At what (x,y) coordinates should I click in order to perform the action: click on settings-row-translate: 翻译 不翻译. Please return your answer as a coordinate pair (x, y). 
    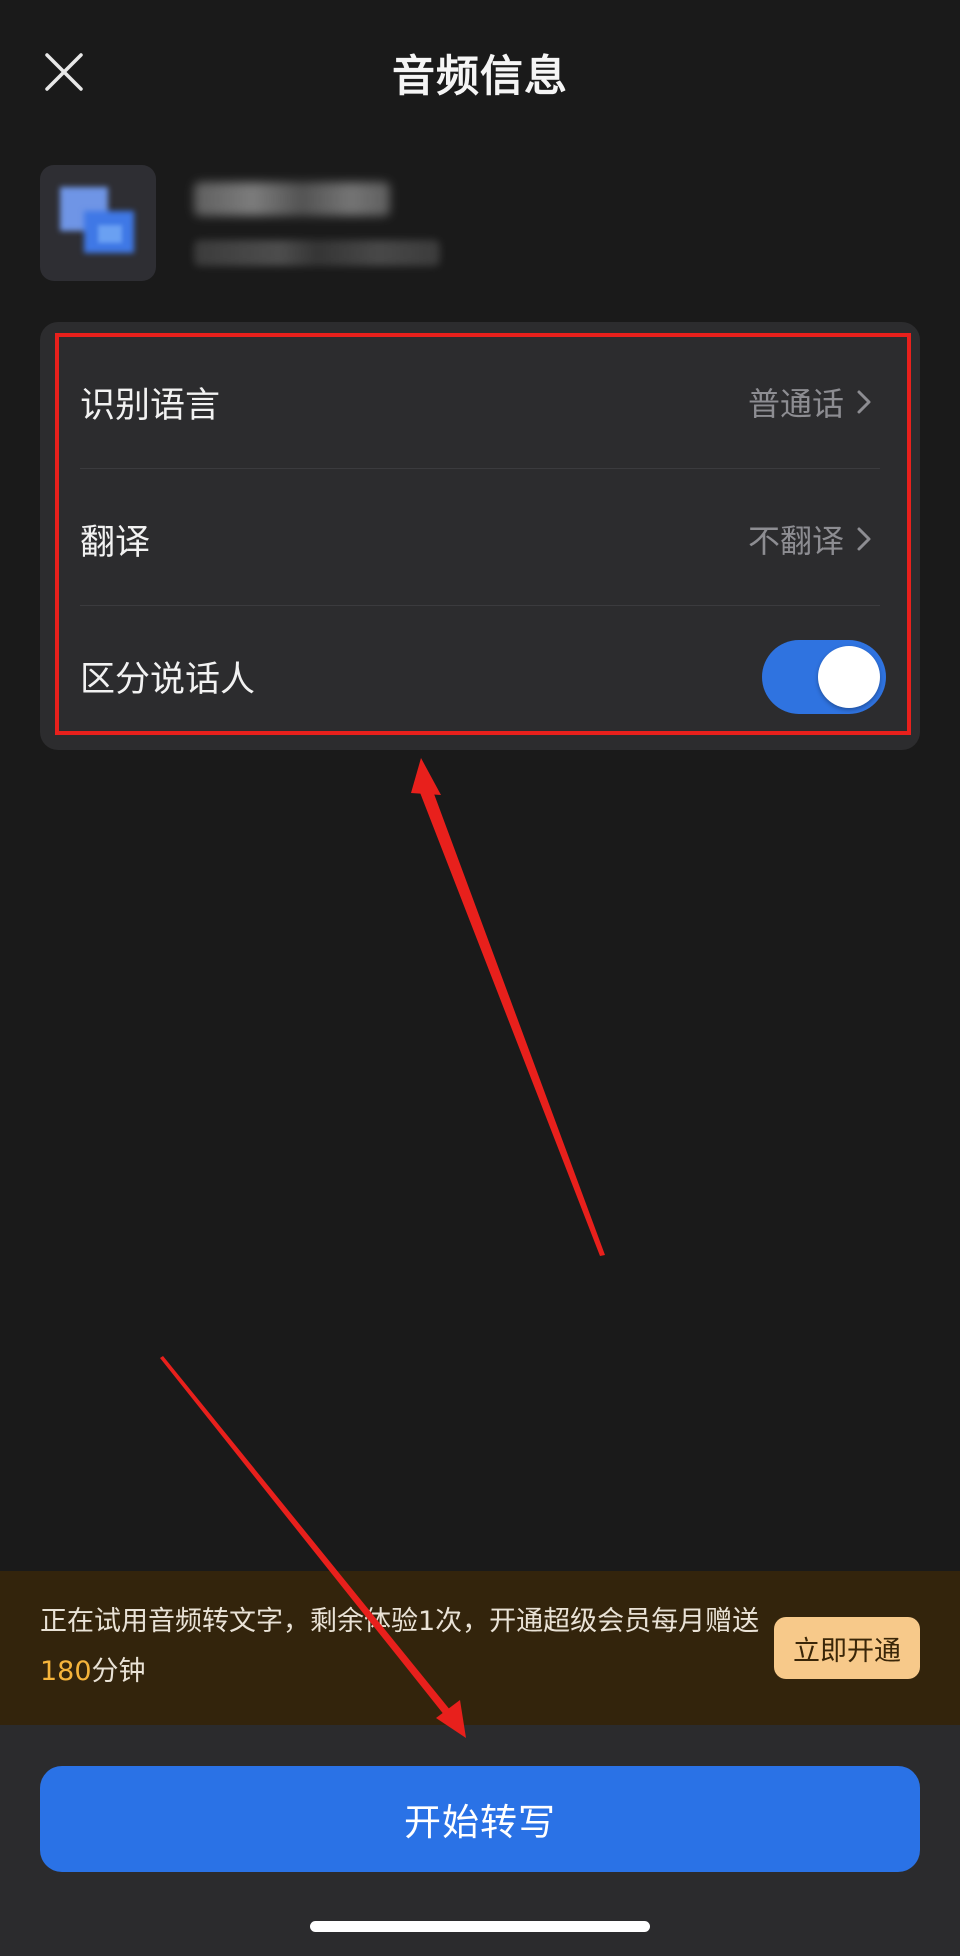
    Looking at the image, I should click on (480, 539).